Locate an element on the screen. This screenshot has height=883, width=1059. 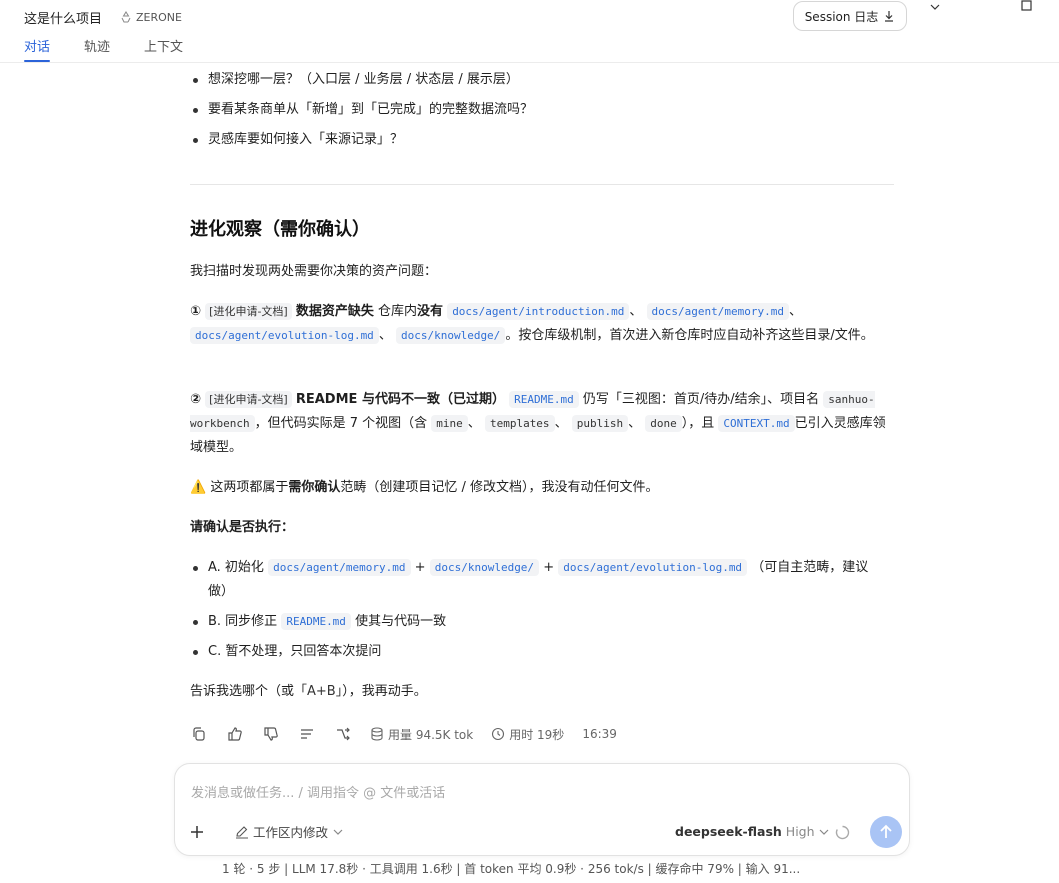
file-path: CONTEXT.md is located at coordinates (756, 423).